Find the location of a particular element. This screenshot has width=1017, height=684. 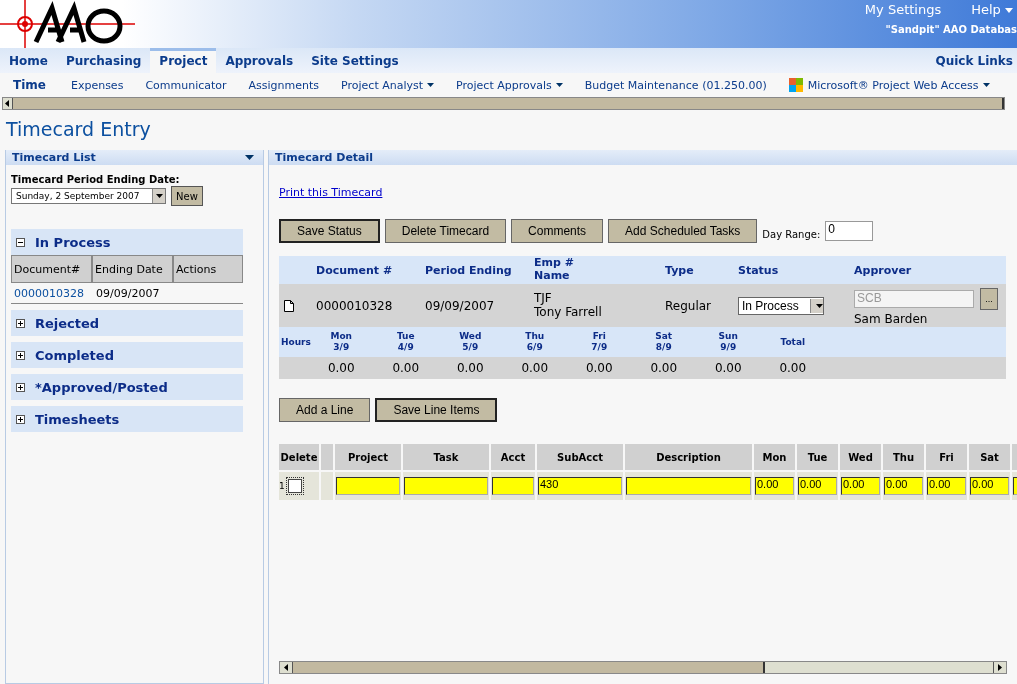

column-header: Name is located at coordinates (552, 276).